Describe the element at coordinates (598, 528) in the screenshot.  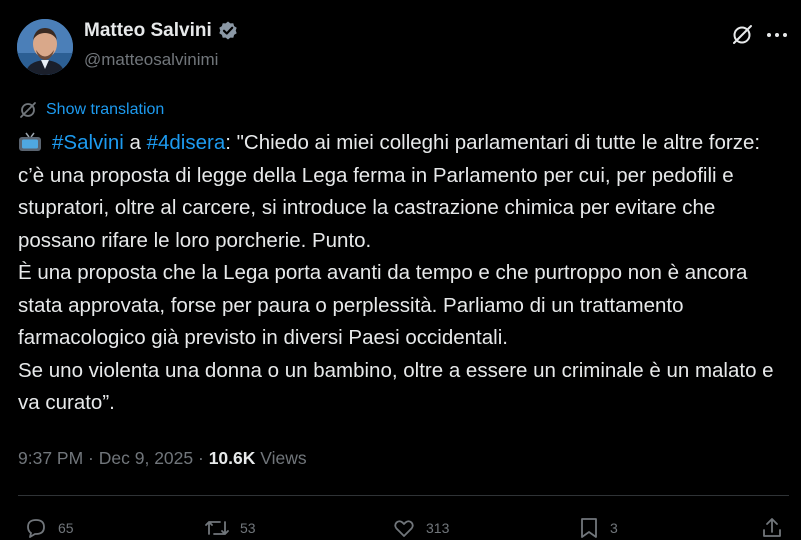
I see `bookmark-button: 3` at that location.